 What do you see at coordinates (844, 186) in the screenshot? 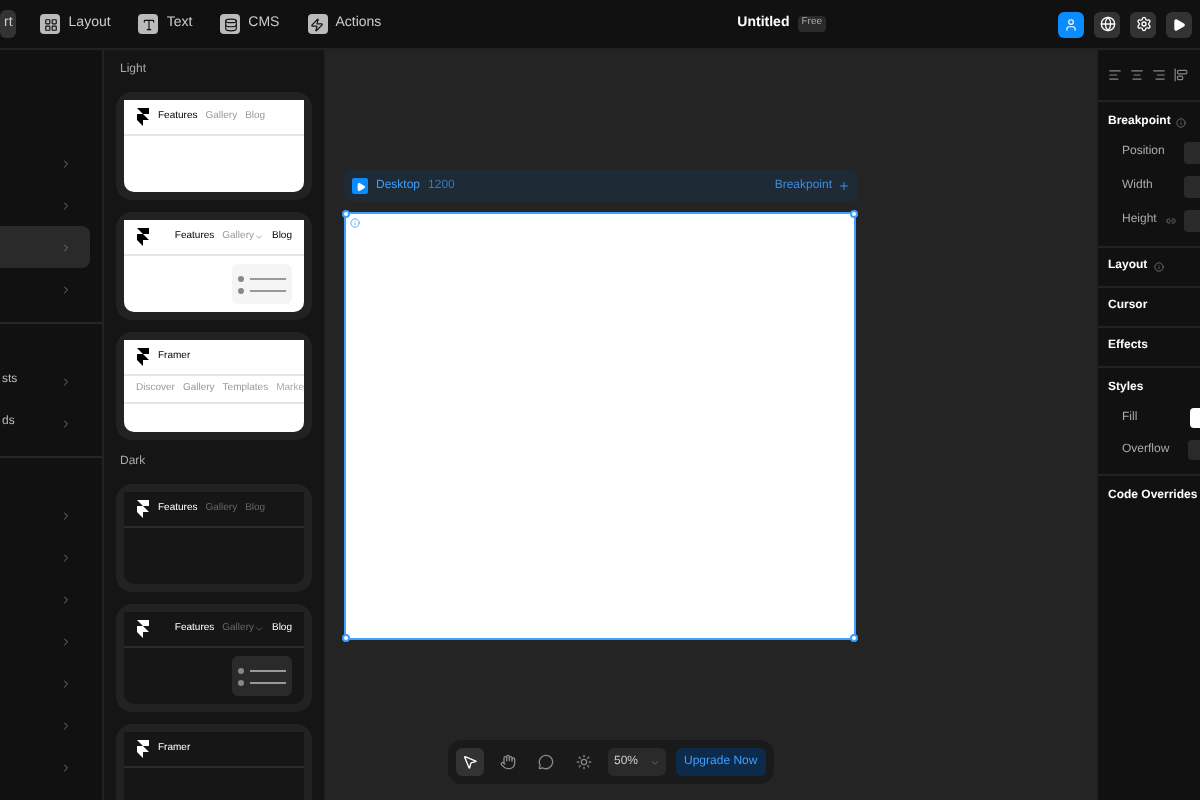
I see `plus-icon` at bounding box center [844, 186].